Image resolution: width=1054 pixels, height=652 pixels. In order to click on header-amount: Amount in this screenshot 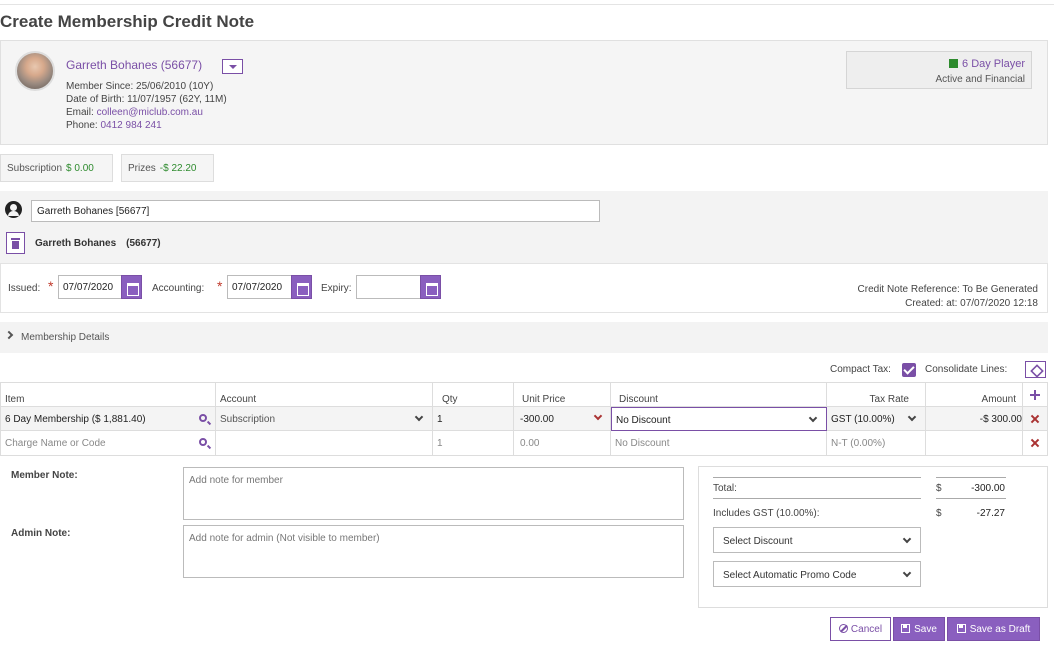, I will do `click(974, 395)`.